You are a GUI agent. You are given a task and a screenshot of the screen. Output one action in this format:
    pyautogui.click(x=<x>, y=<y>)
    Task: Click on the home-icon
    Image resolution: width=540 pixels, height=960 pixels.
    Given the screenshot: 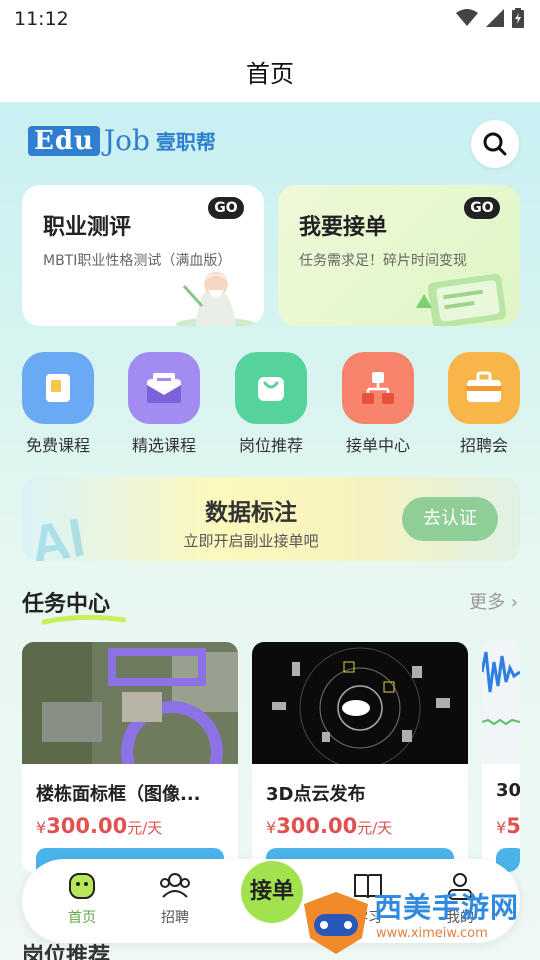 What is the action you would take?
    pyautogui.click(x=82, y=886)
    